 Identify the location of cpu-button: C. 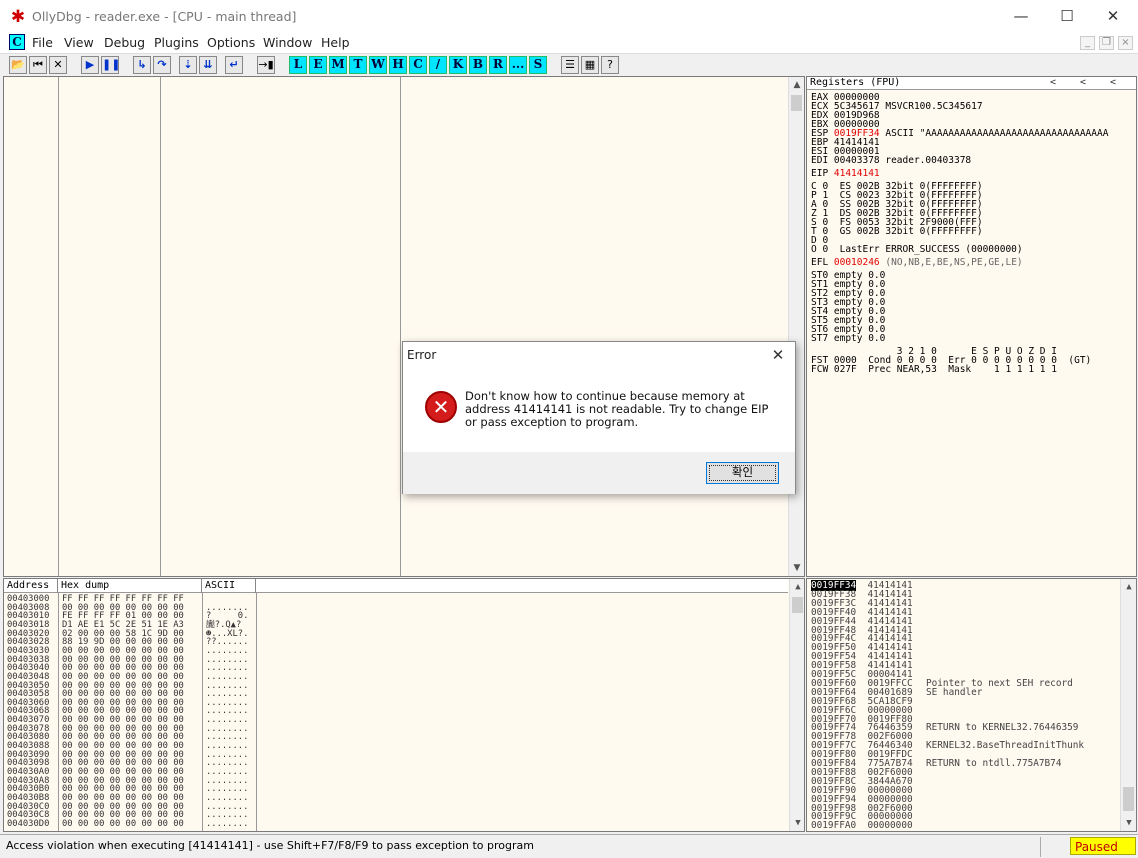
(418, 65).